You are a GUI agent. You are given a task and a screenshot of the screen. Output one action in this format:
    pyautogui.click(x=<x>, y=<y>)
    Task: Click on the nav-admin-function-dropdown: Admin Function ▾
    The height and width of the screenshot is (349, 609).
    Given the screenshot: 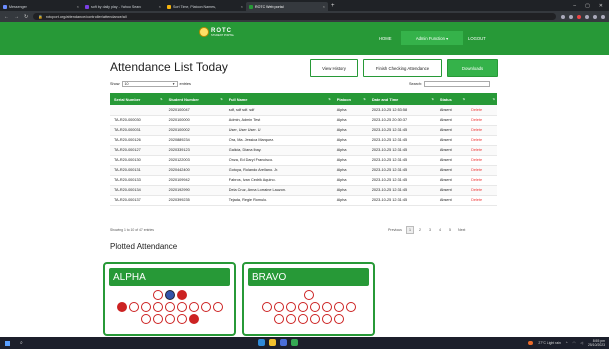 What is the action you would take?
    pyautogui.click(x=432, y=38)
    